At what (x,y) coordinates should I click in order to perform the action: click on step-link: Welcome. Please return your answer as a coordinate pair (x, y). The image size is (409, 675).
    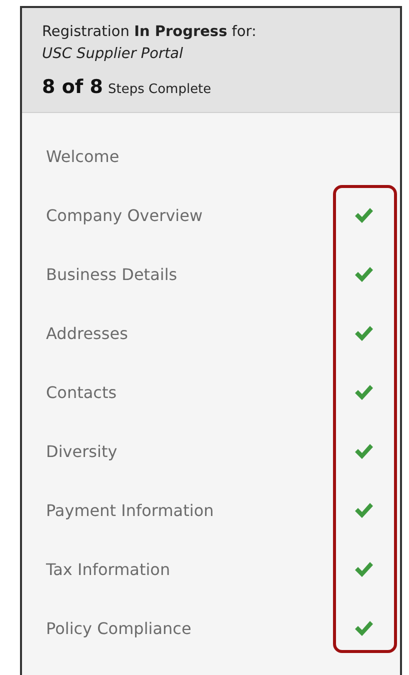
    Looking at the image, I should click on (83, 156).